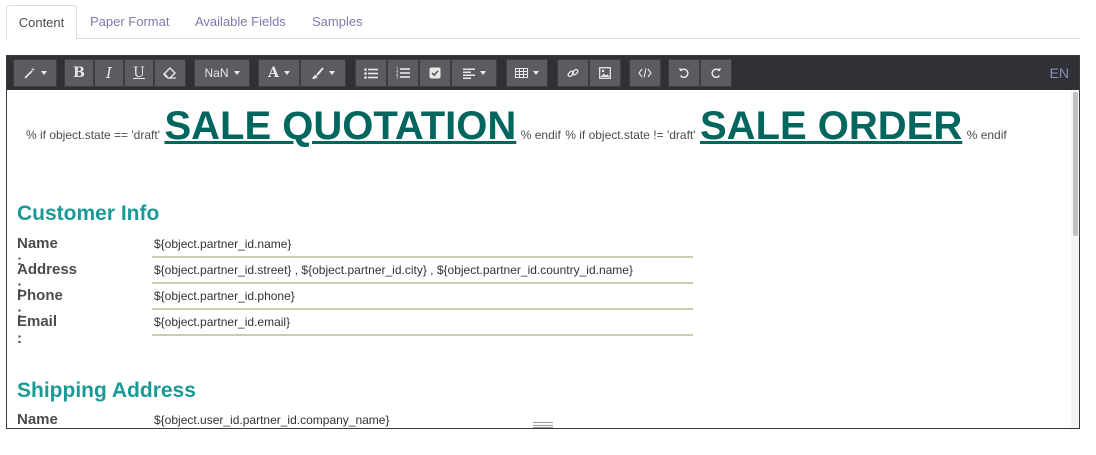 The image size is (1096, 455). I want to click on field-value: ${object.partner_id.phone}, so click(422, 297).